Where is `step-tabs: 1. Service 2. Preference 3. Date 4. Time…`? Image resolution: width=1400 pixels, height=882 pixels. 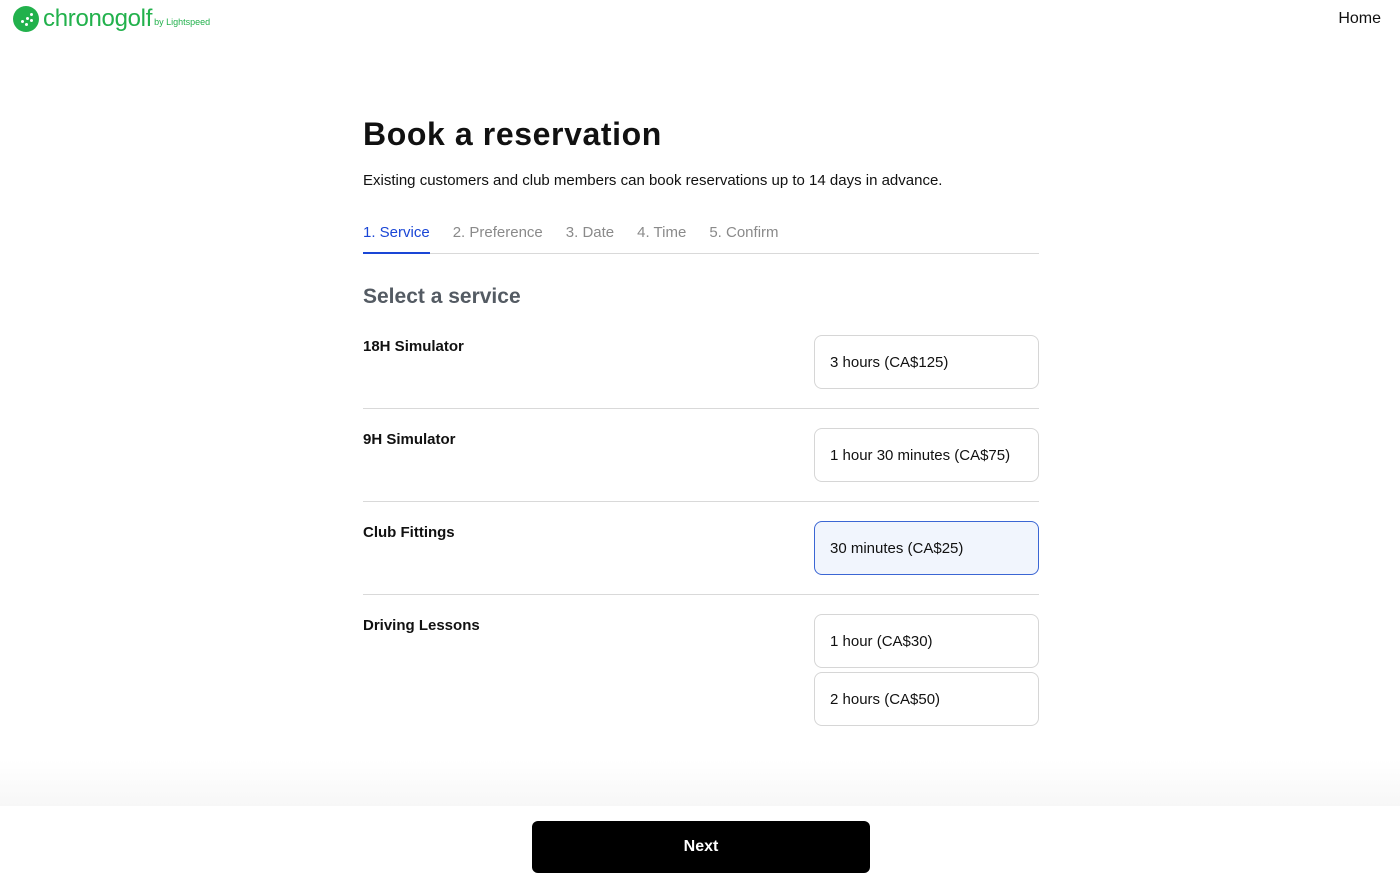
step-tabs: 1. Service 2. Preference 3. Date 4. Time… is located at coordinates (701, 238).